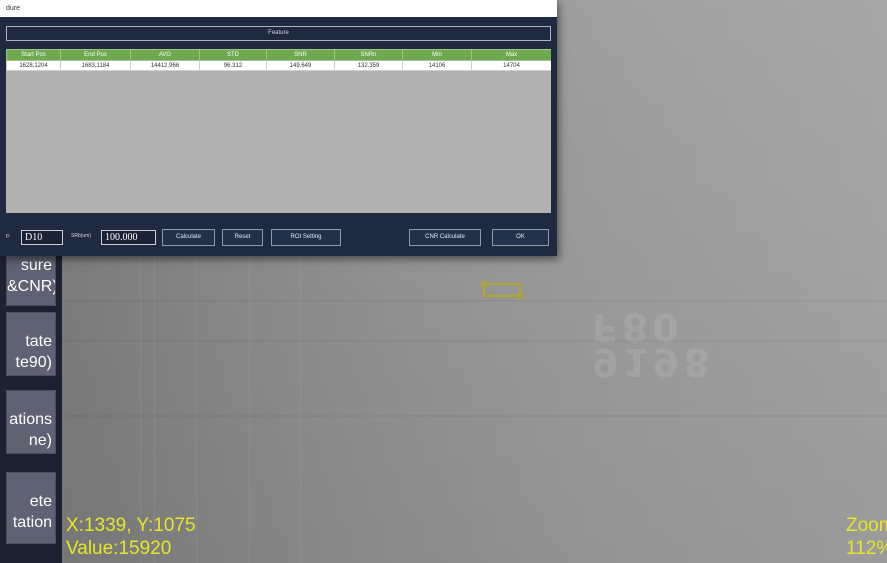 The width and height of the screenshot is (887, 563). Describe the element at coordinates (33, 55) in the screenshot. I see `col-start-pos: Start Pos` at that location.